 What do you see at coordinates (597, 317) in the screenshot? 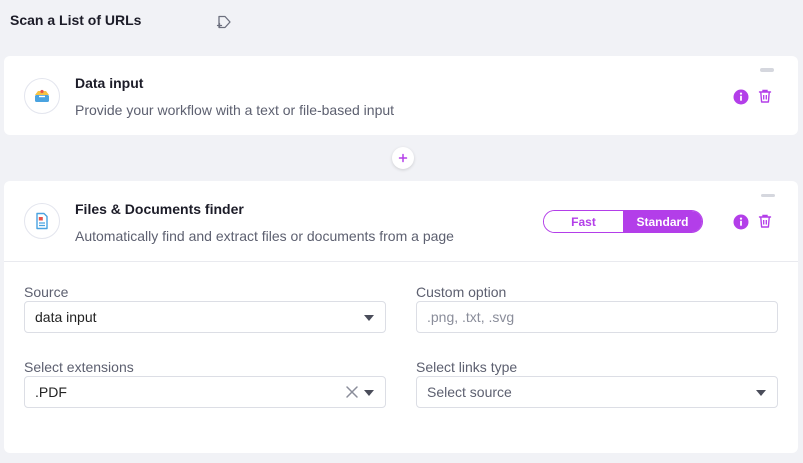
I see `custom-option-input` at bounding box center [597, 317].